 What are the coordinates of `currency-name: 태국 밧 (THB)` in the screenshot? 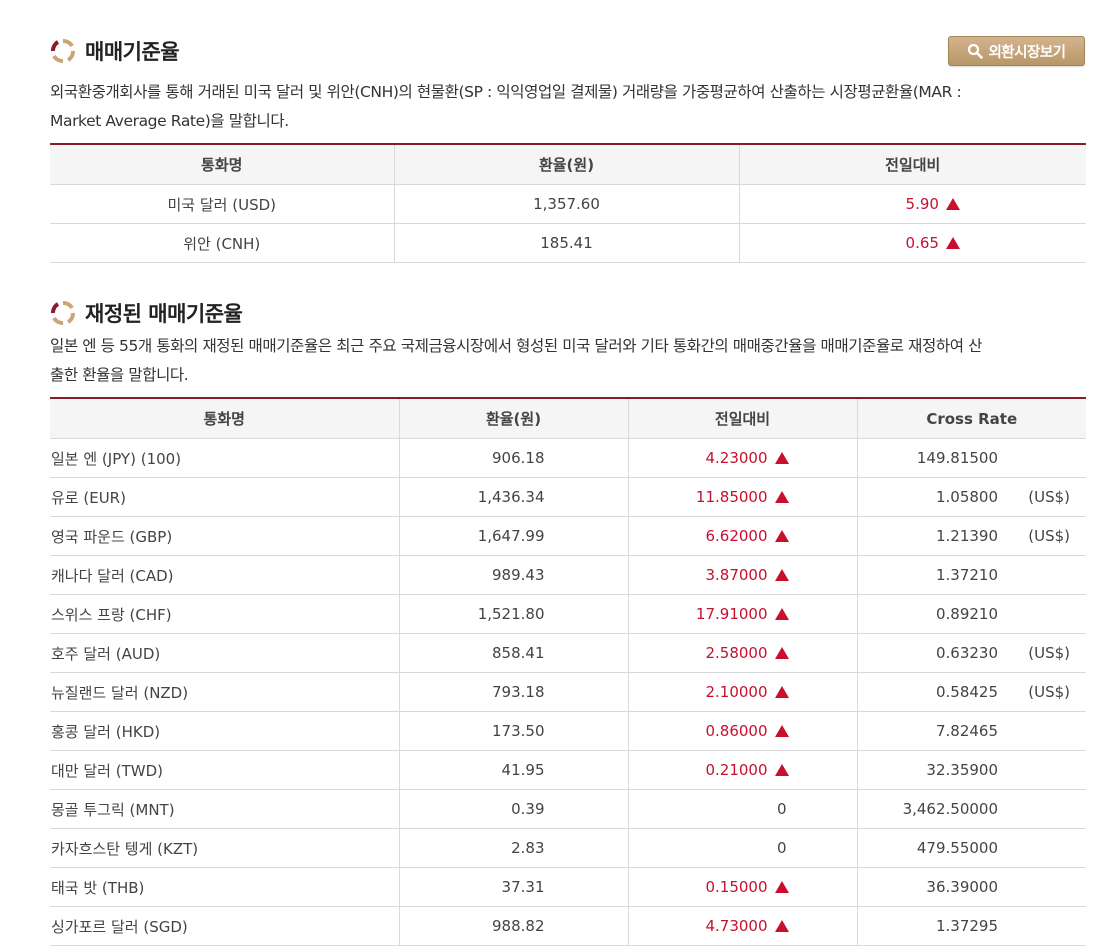 It's located at (224, 887).